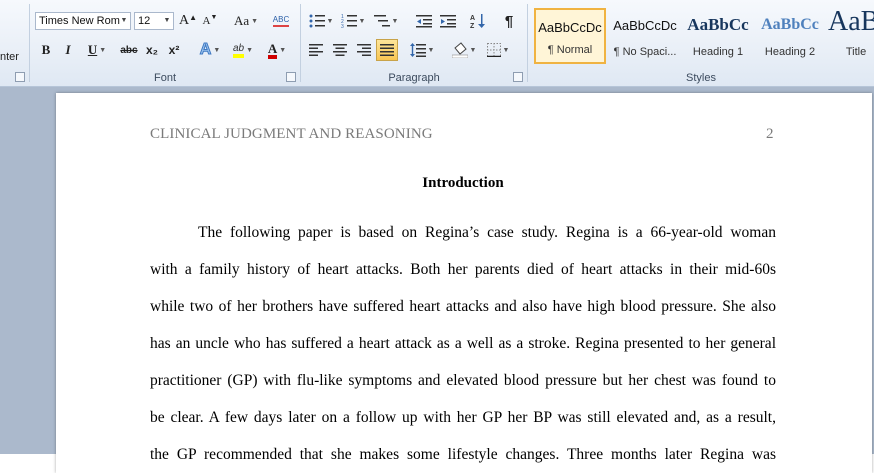  What do you see at coordinates (770, 134) in the screenshot?
I see `page-number: 2` at bounding box center [770, 134].